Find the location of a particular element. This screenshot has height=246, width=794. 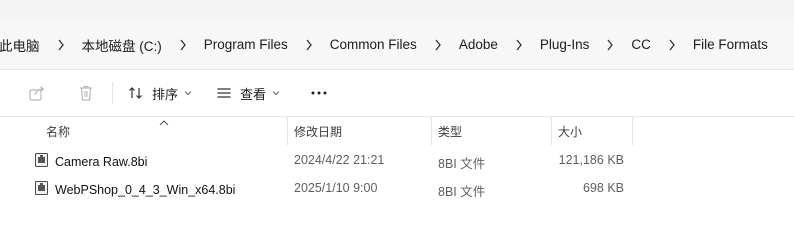

delete-button is located at coordinates (86, 93).